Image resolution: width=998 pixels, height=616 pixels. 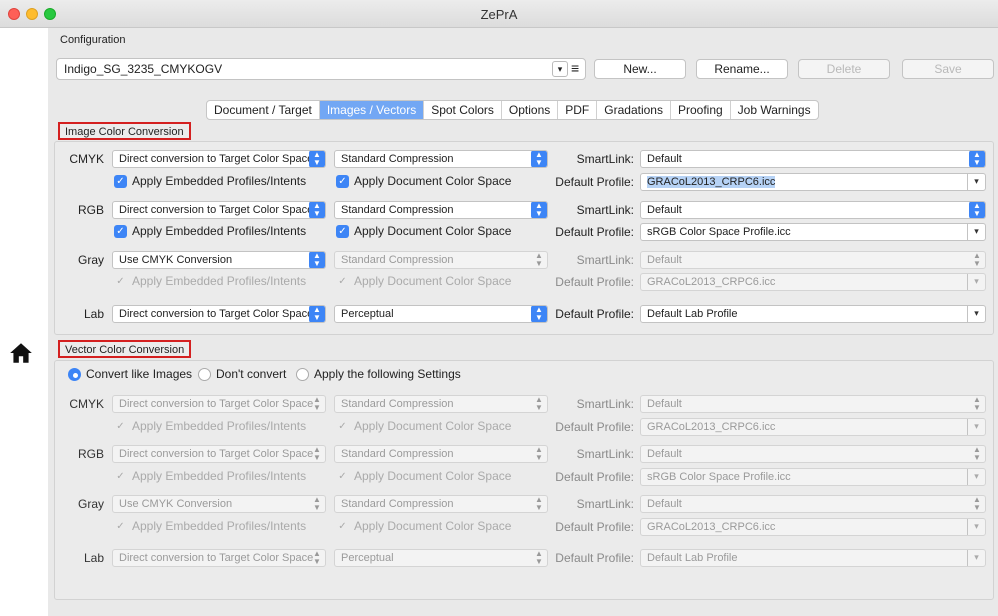 I want to click on tab-spot-colors: Spot Colors, so click(x=463, y=110).